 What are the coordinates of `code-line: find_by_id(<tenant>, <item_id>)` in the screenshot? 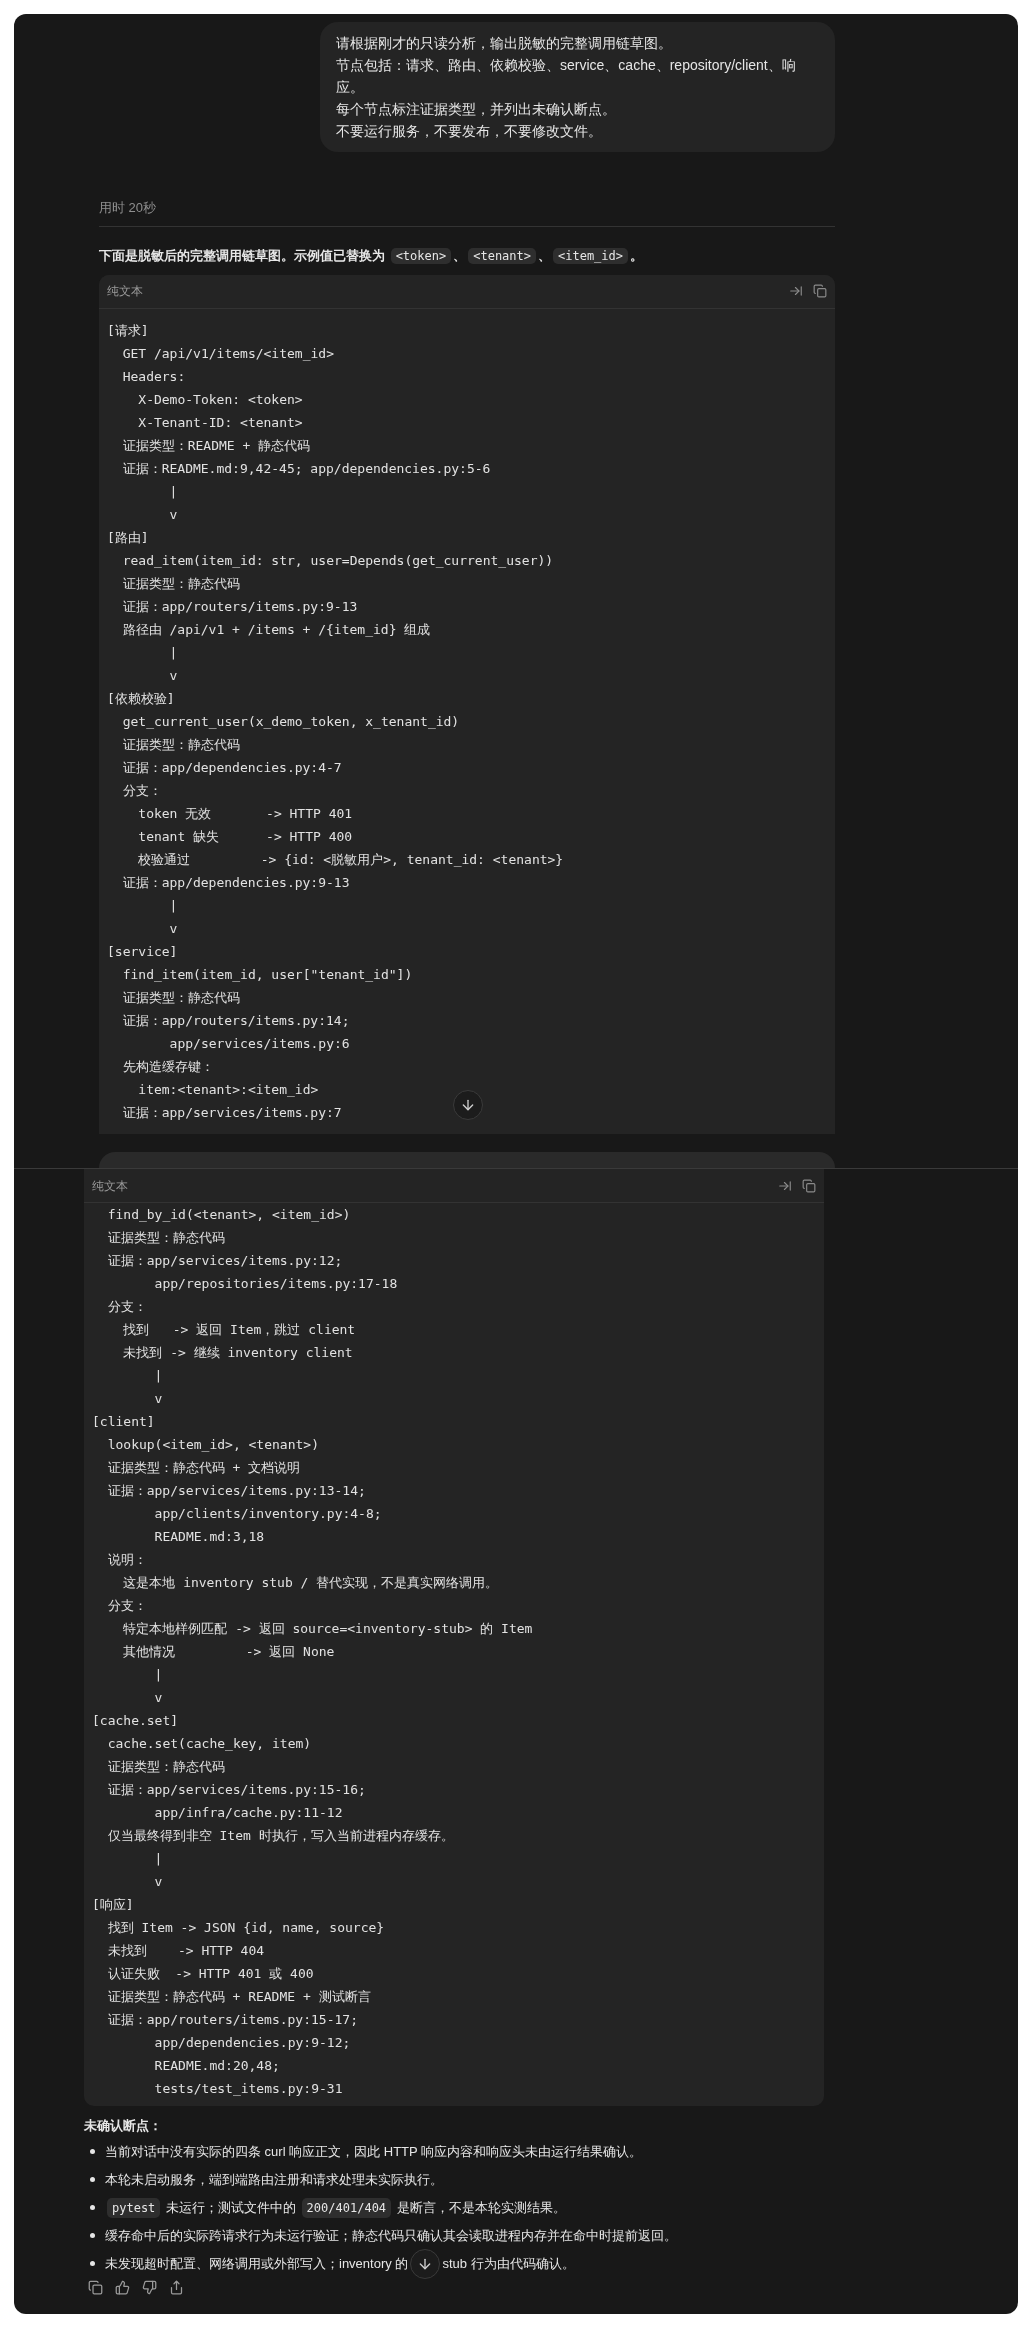 It's located at (228, 1215).